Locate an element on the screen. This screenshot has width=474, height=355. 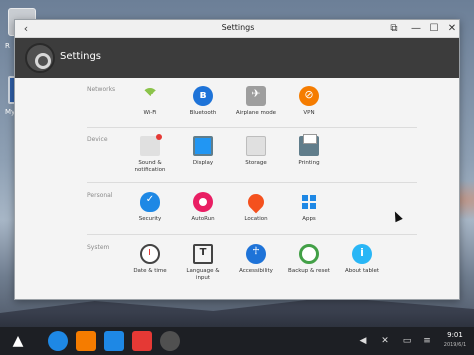
setting-location: Location is located at coordinates (256, 206).